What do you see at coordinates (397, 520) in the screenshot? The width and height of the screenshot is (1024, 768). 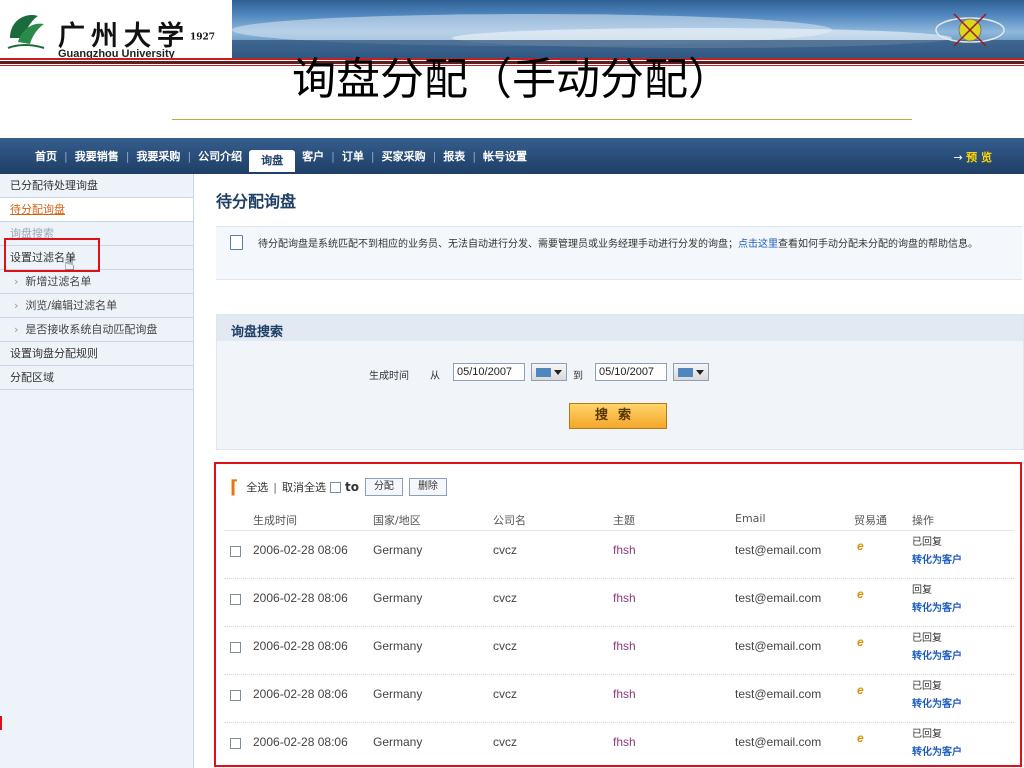 I see `column-header: 国家/地区` at bounding box center [397, 520].